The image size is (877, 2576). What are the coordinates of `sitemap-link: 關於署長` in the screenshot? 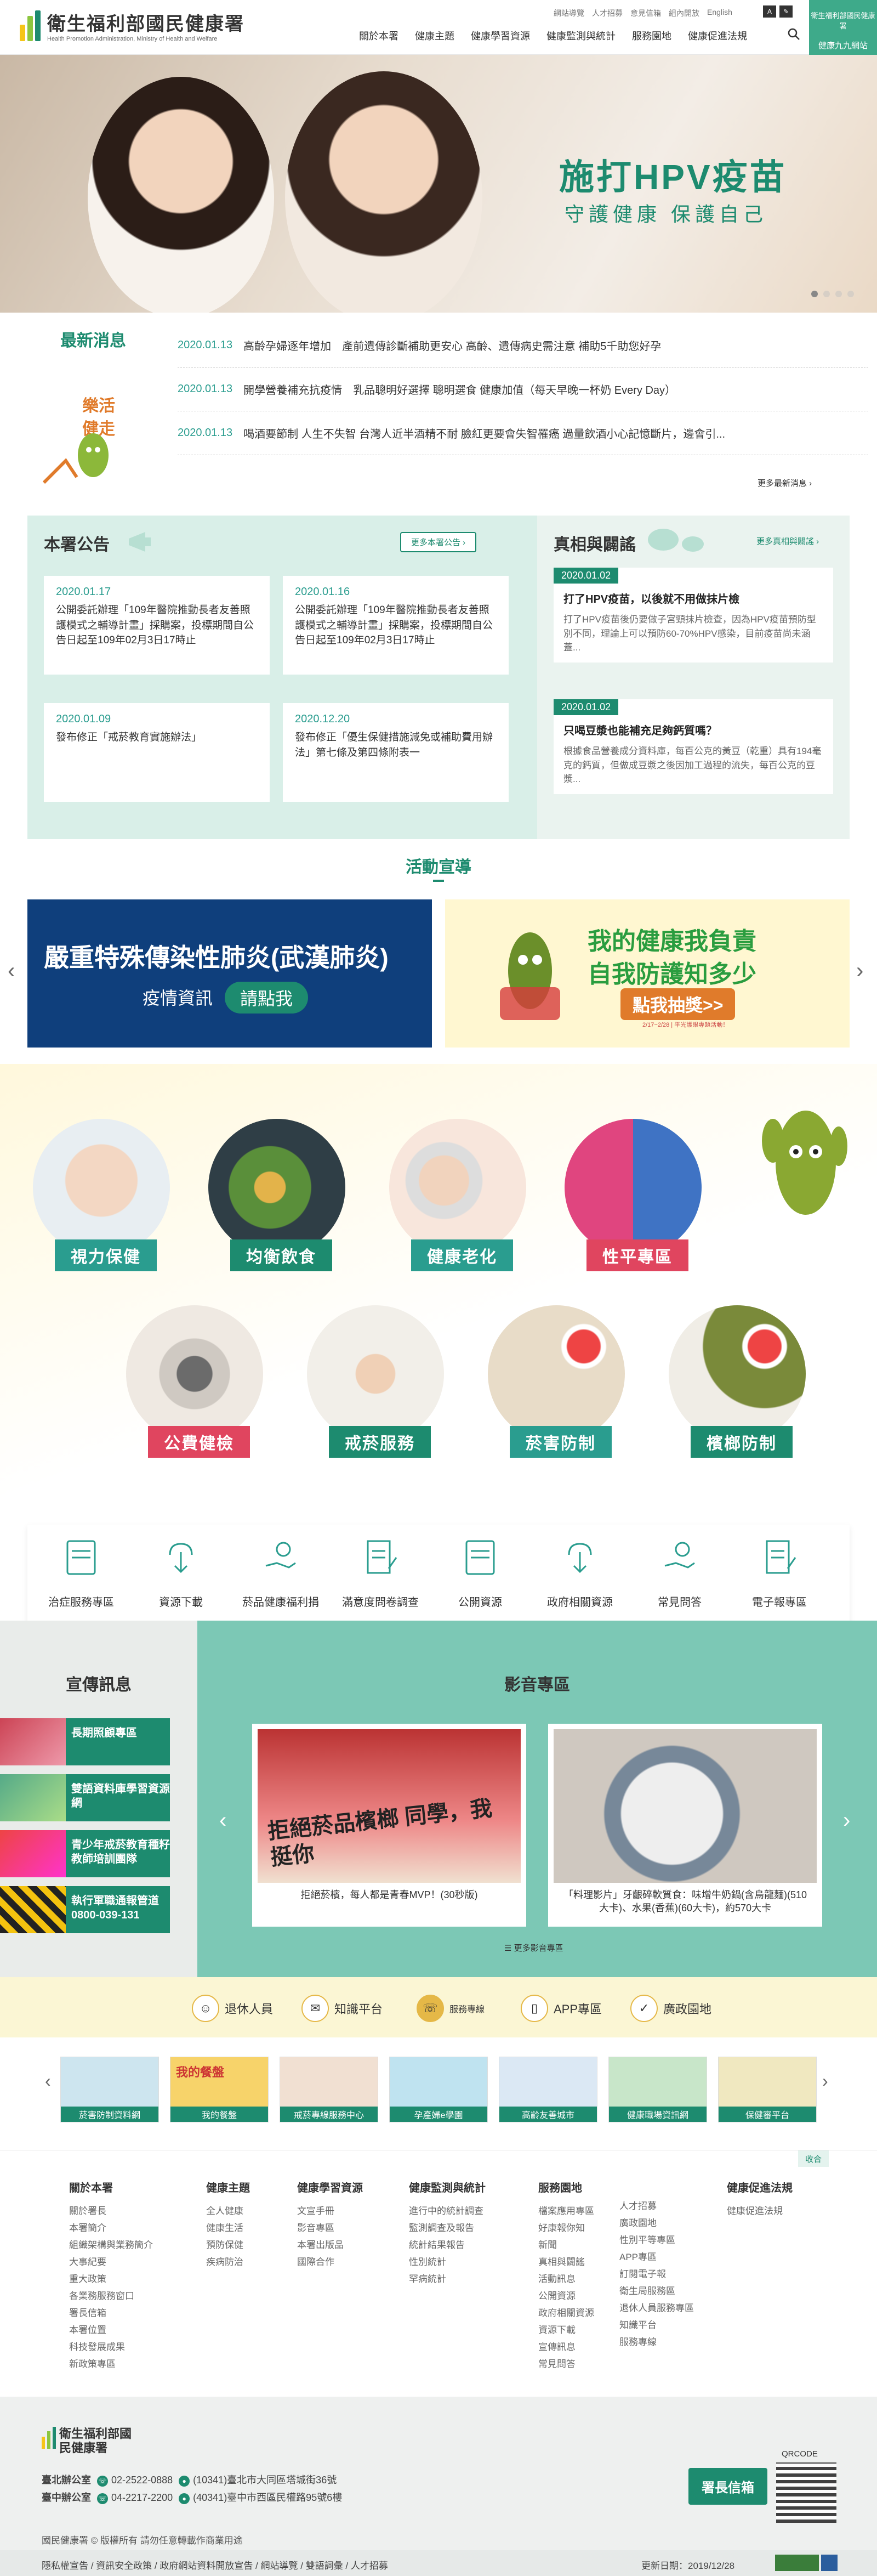 It's located at (111, 2211).